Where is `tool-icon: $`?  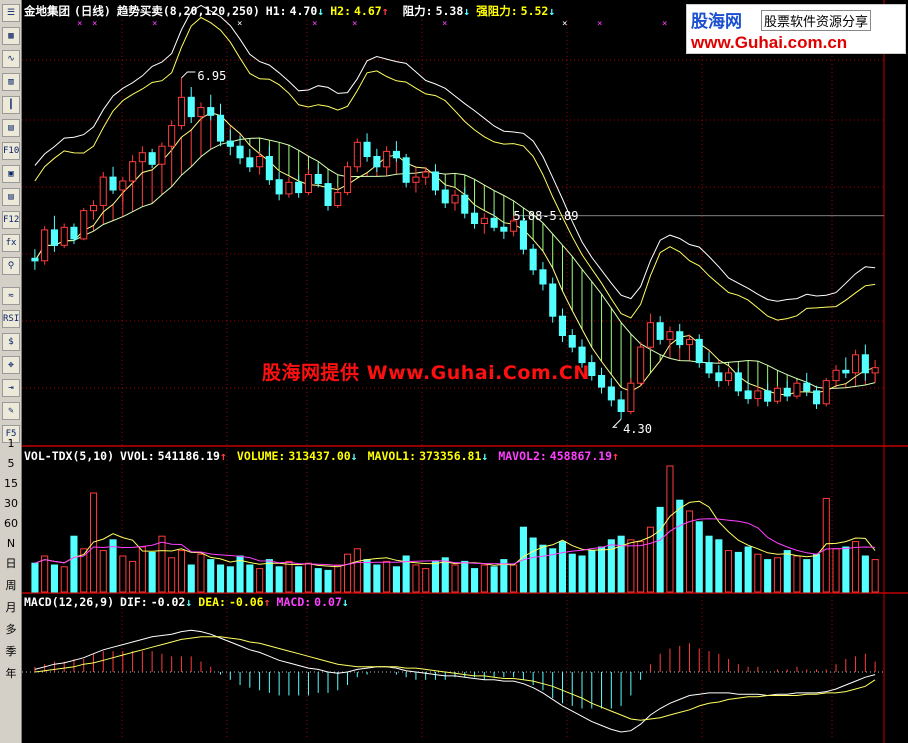 tool-icon: $ is located at coordinates (11, 342).